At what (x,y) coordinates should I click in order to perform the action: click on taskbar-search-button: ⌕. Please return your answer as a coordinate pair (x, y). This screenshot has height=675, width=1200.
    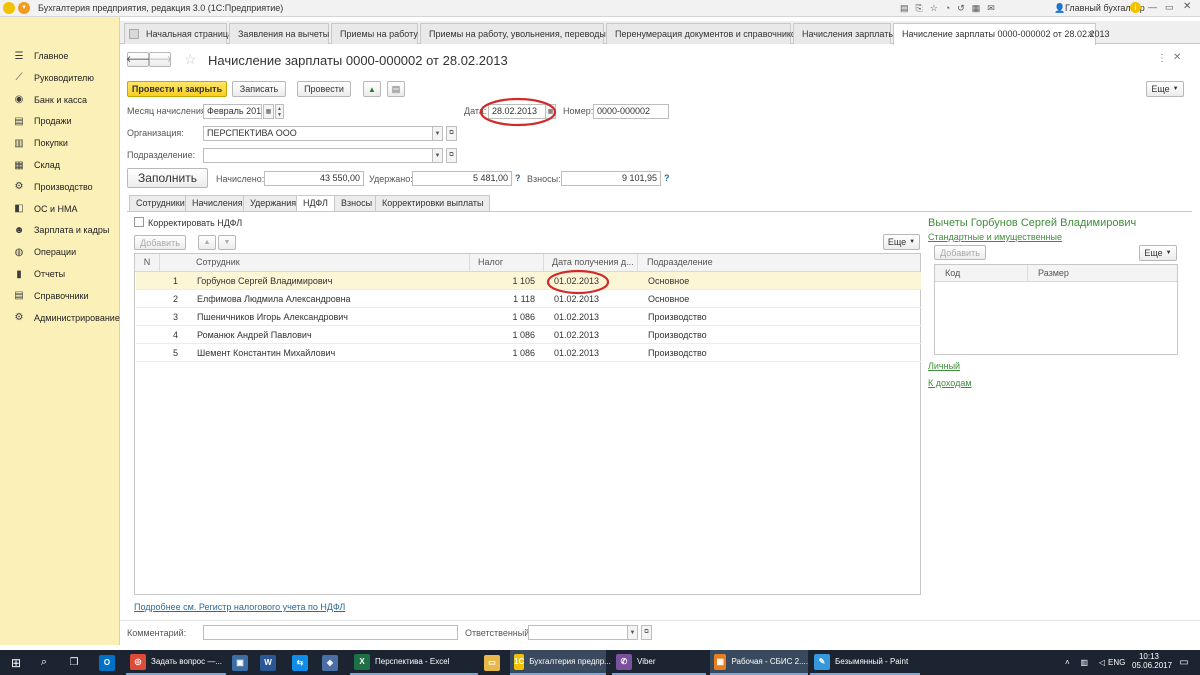
    Looking at the image, I should click on (44, 662).